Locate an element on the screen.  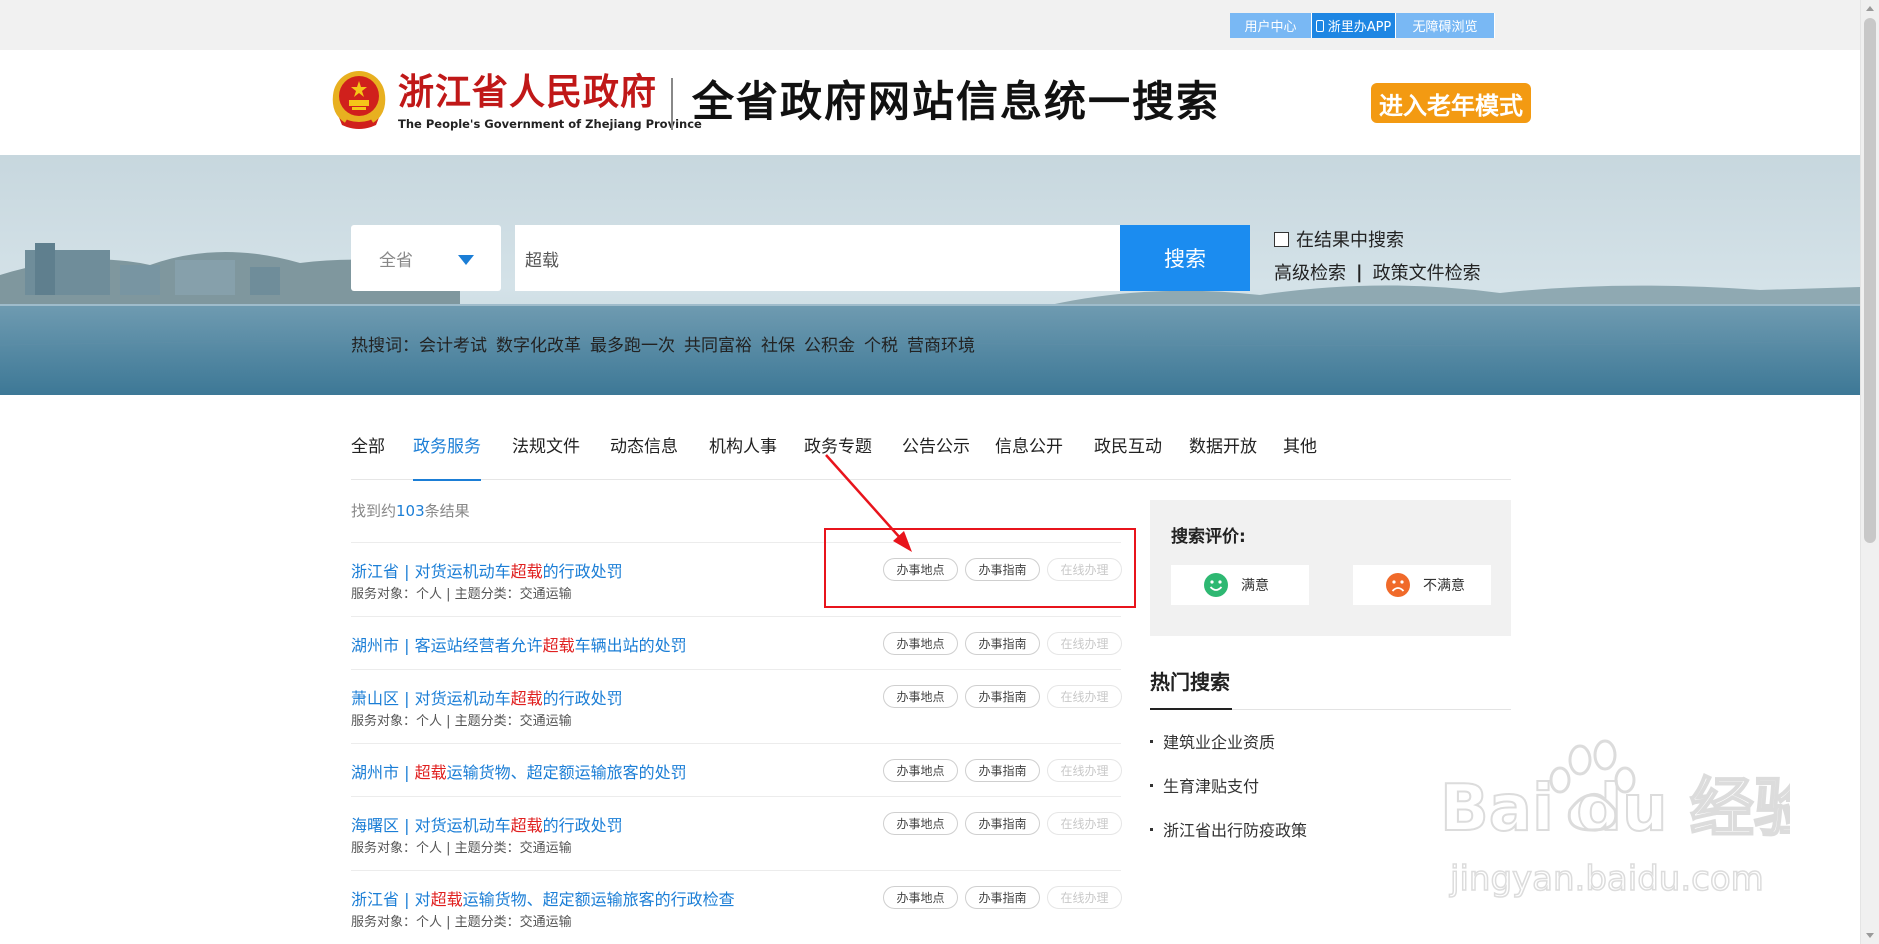
scrollbar-thumb is located at coordinates (1870, 280).